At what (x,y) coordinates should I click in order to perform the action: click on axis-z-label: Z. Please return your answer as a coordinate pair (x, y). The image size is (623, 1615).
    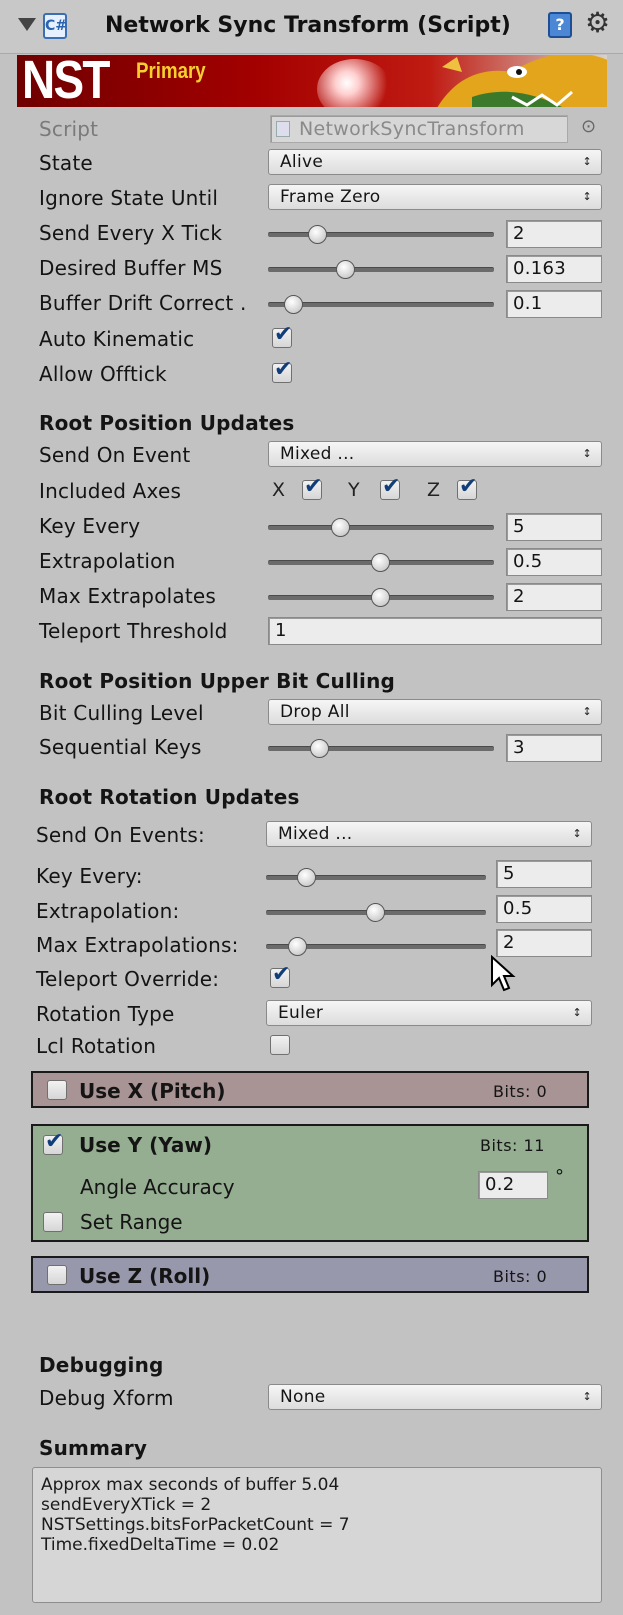
    Looking at the image, I should click on (434, 490).